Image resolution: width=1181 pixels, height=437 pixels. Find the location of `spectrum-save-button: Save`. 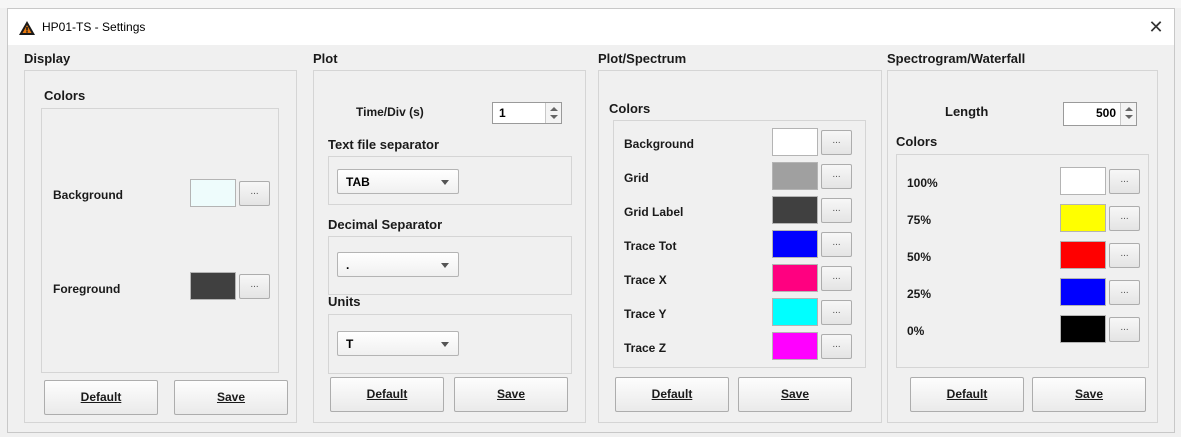

spectrum-save-button: Save is located at coordinates (795, 394).